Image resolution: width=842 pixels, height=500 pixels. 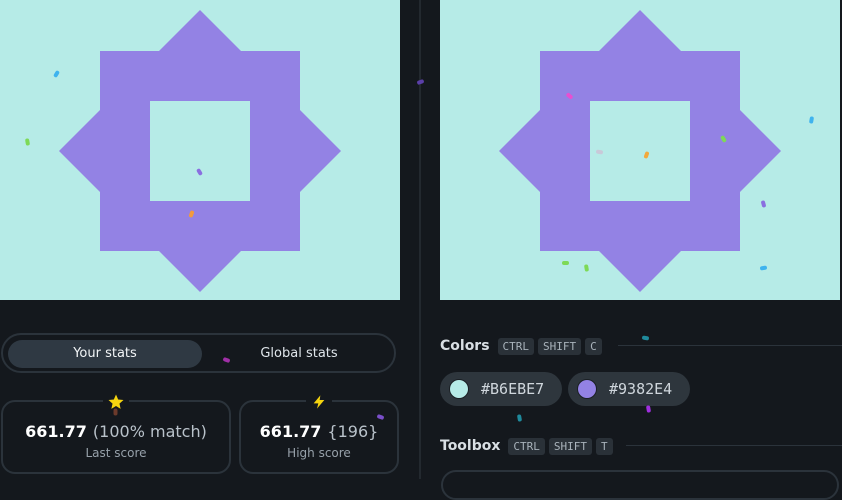 I want to click on high-score-card: 661.77 {196} High score, so click(x=319, y=432).